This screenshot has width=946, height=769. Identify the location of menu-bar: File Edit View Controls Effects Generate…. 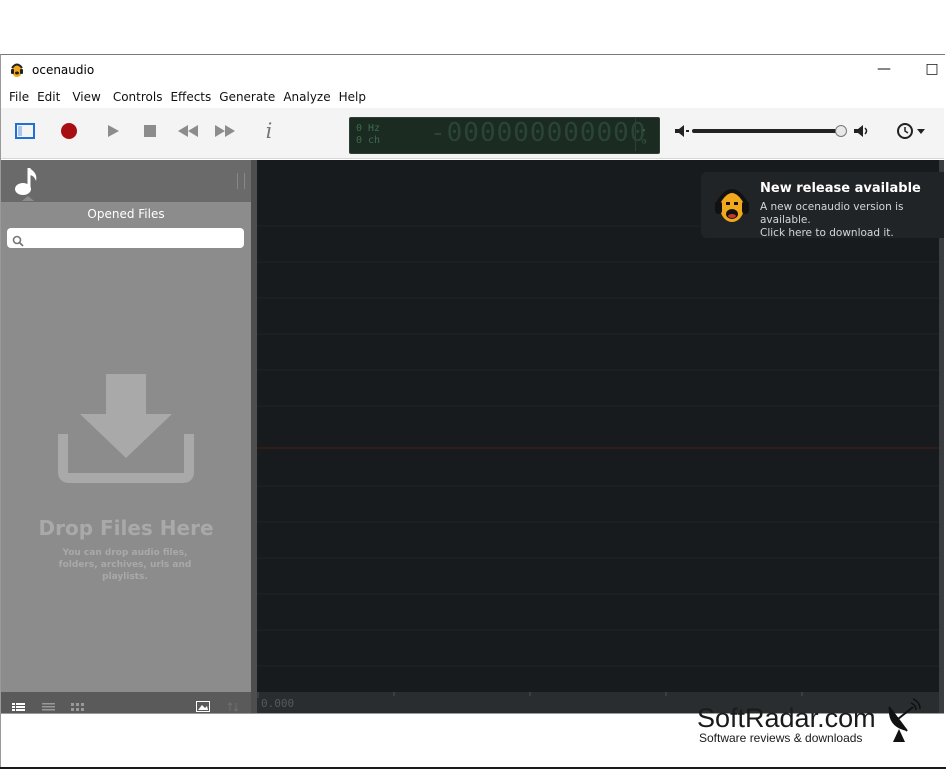
(472, 97).